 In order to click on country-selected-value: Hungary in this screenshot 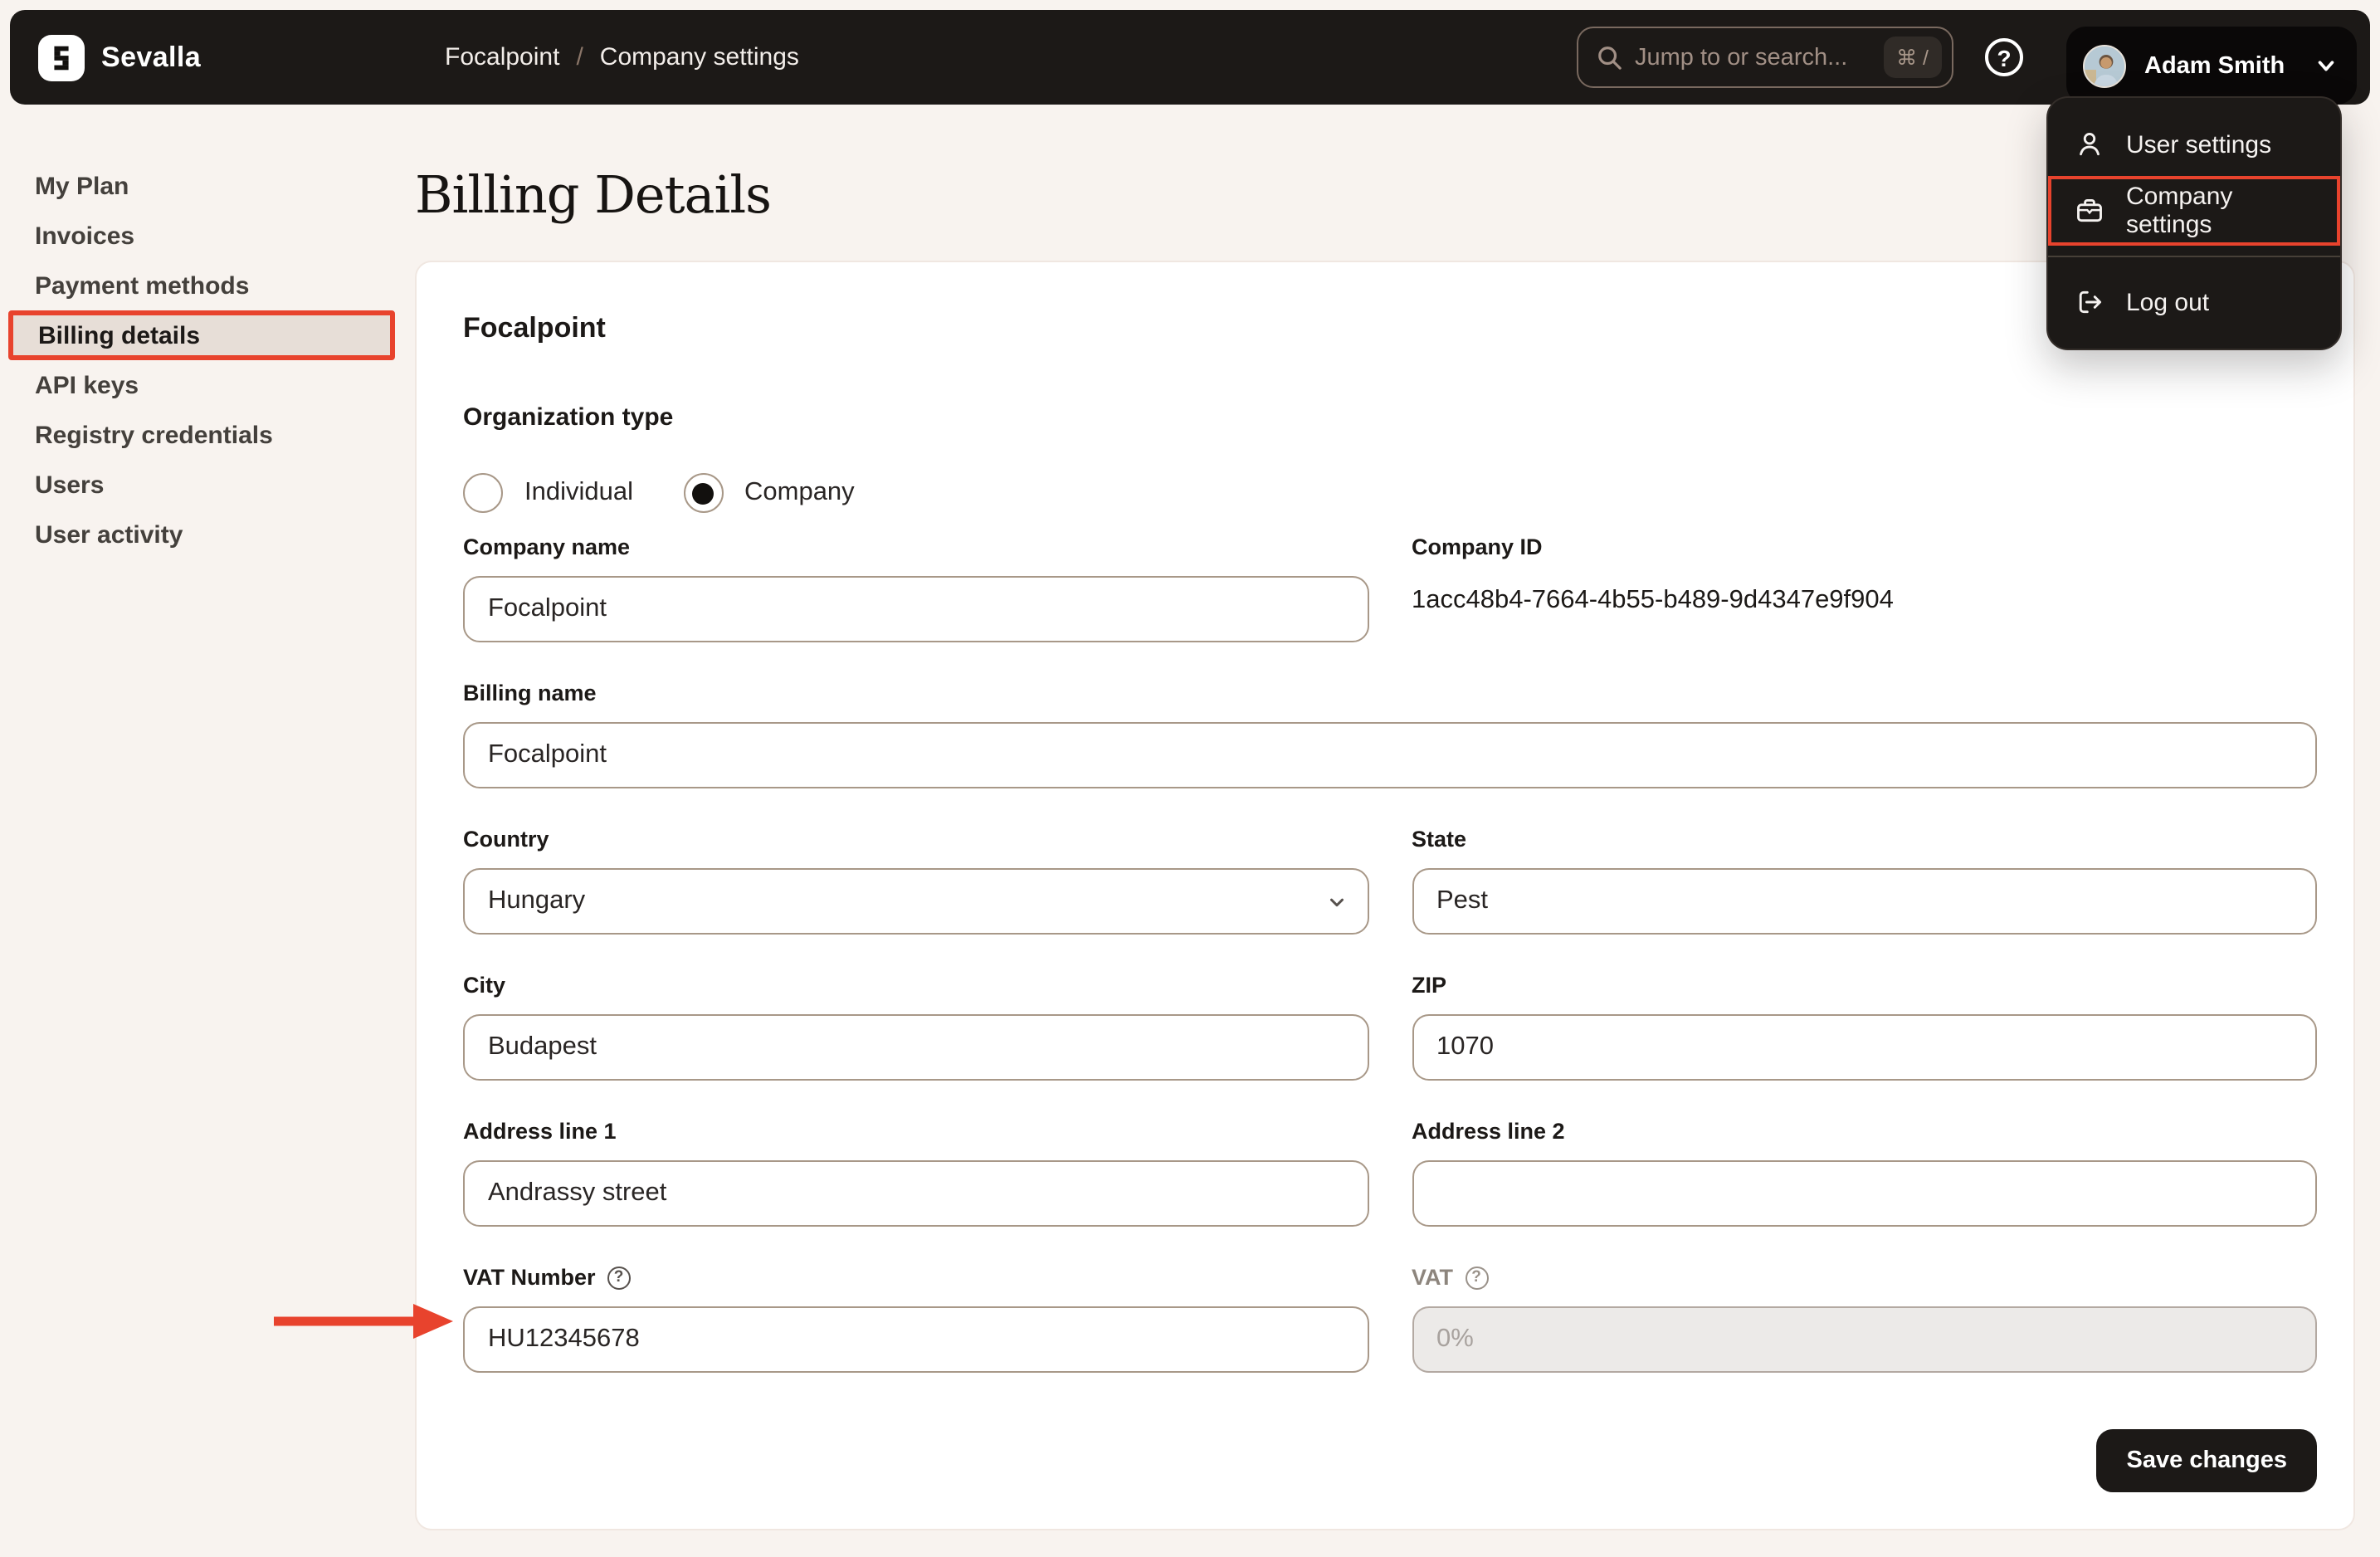, I will do `click(537, 900)`.